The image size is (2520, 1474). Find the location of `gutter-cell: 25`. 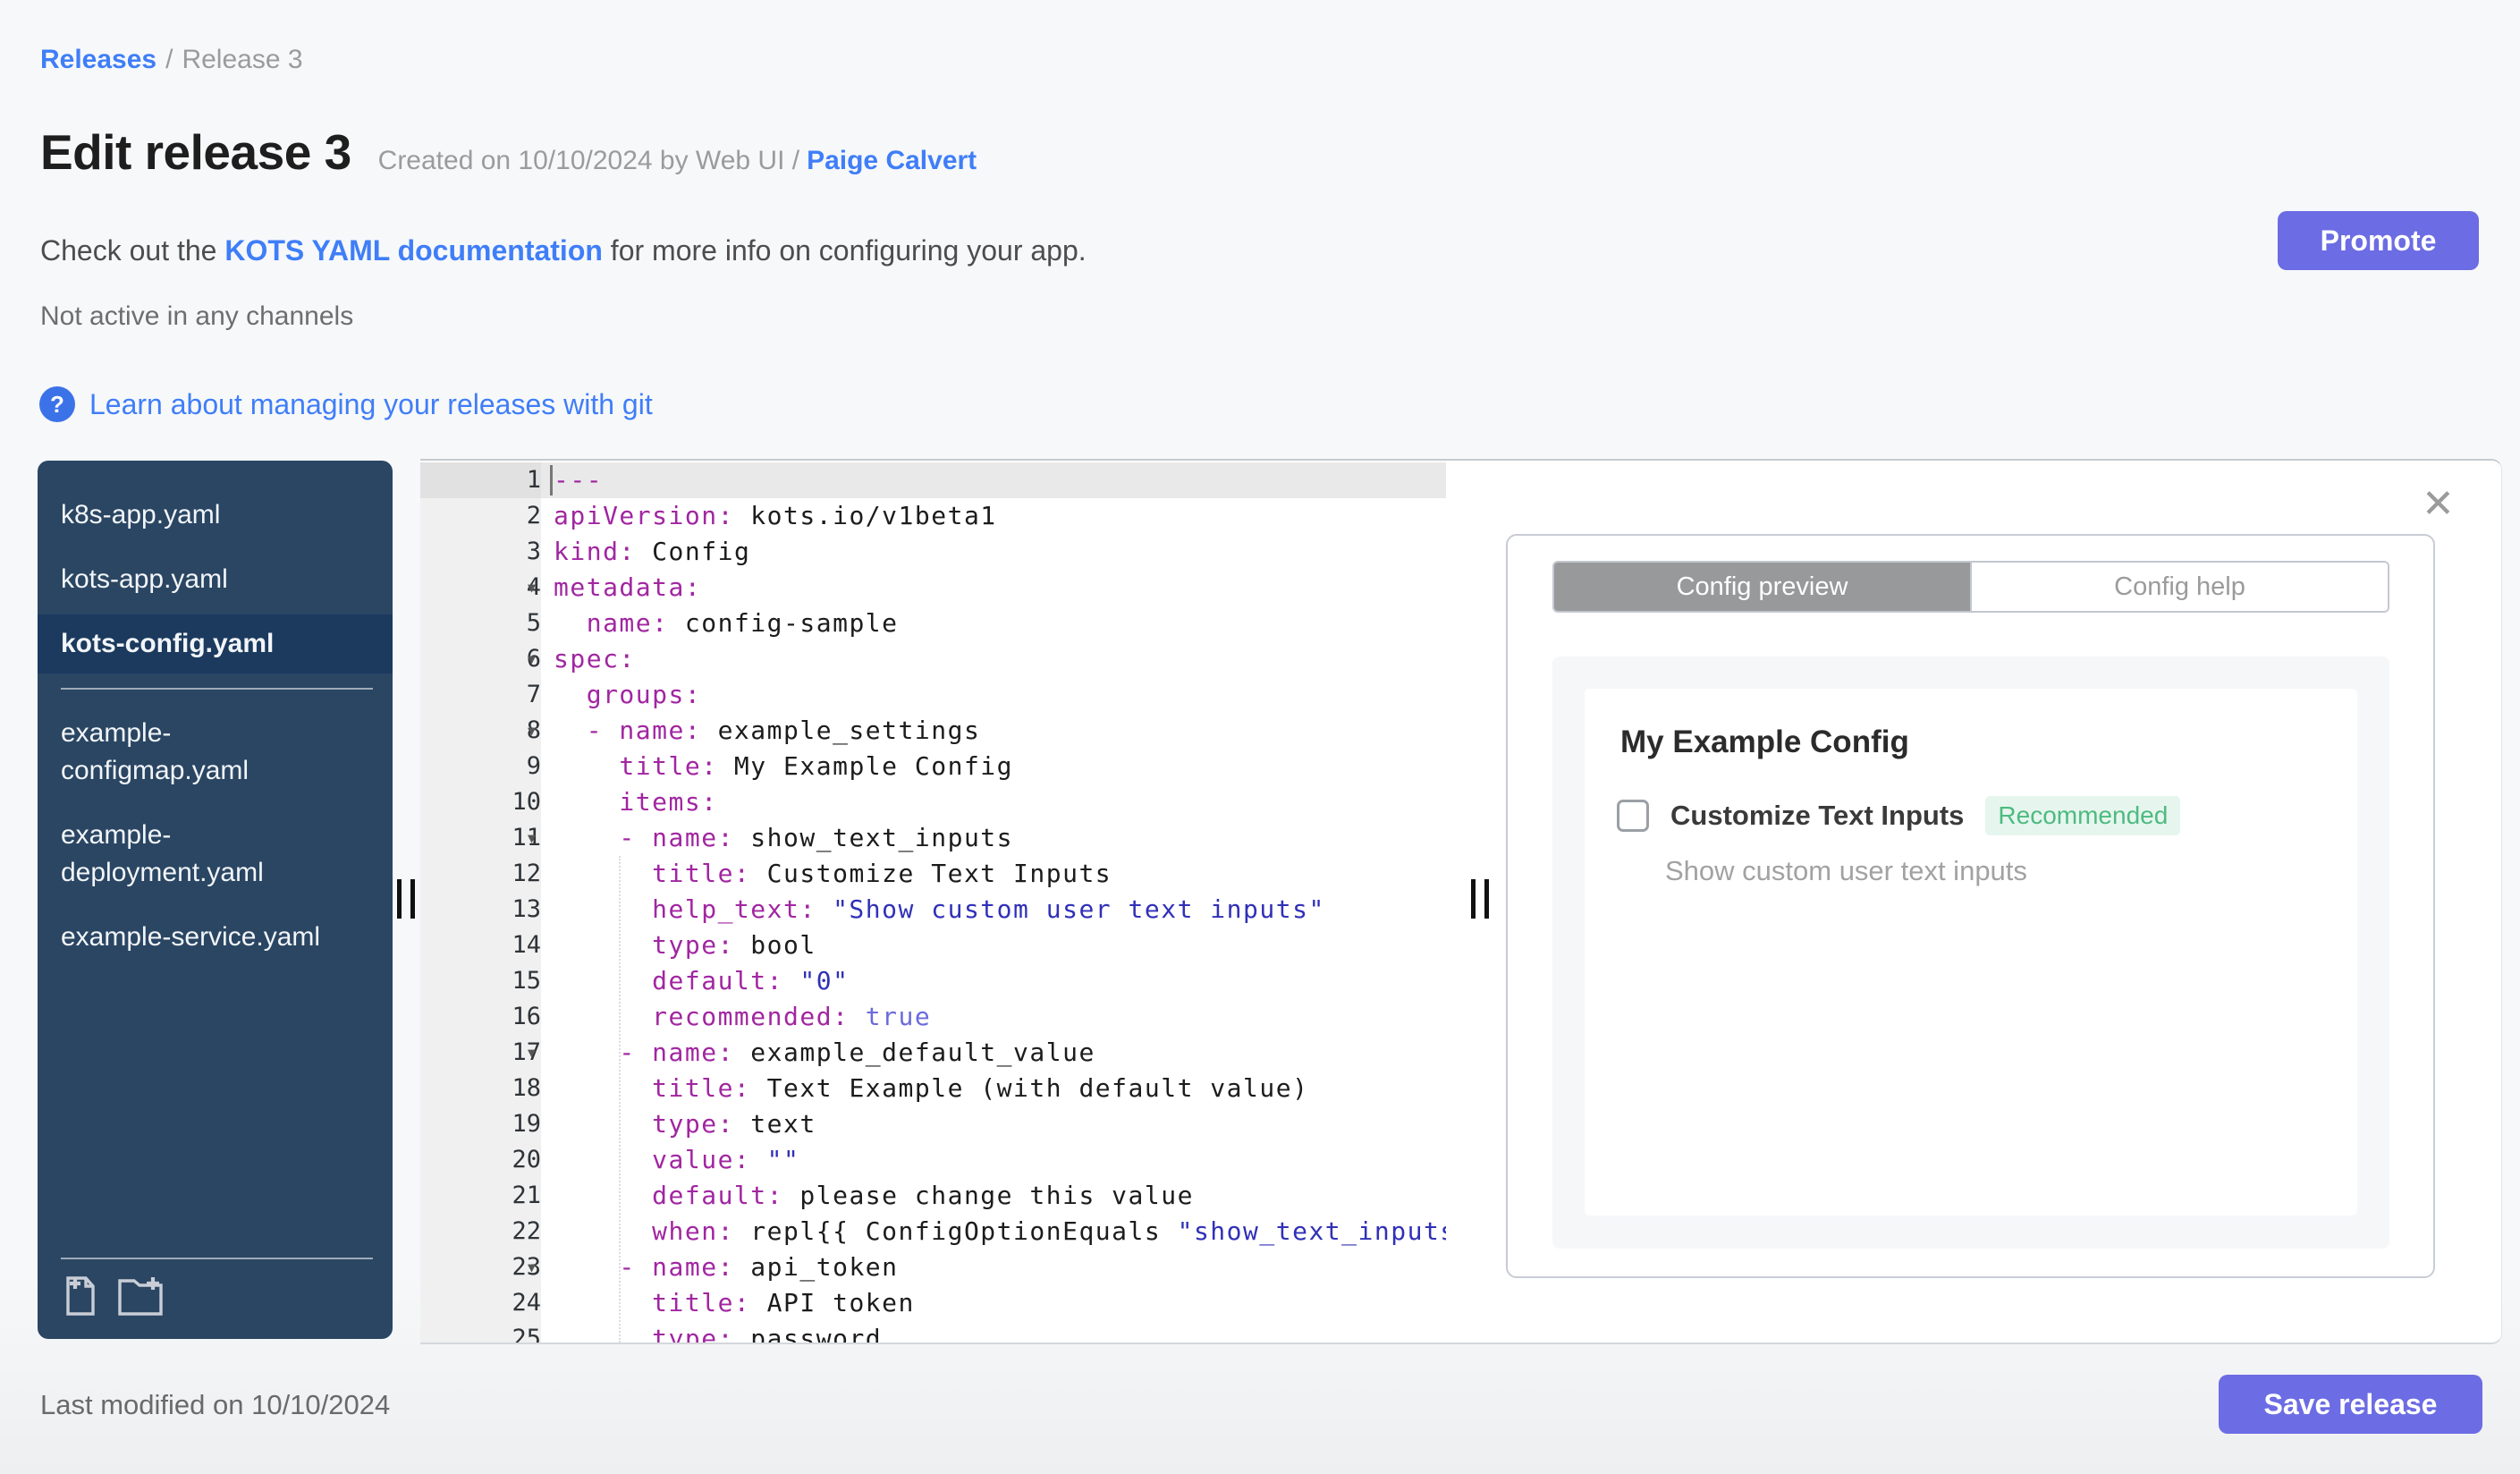

gutter-cell: 25 is located at coordinates (480, 1332).